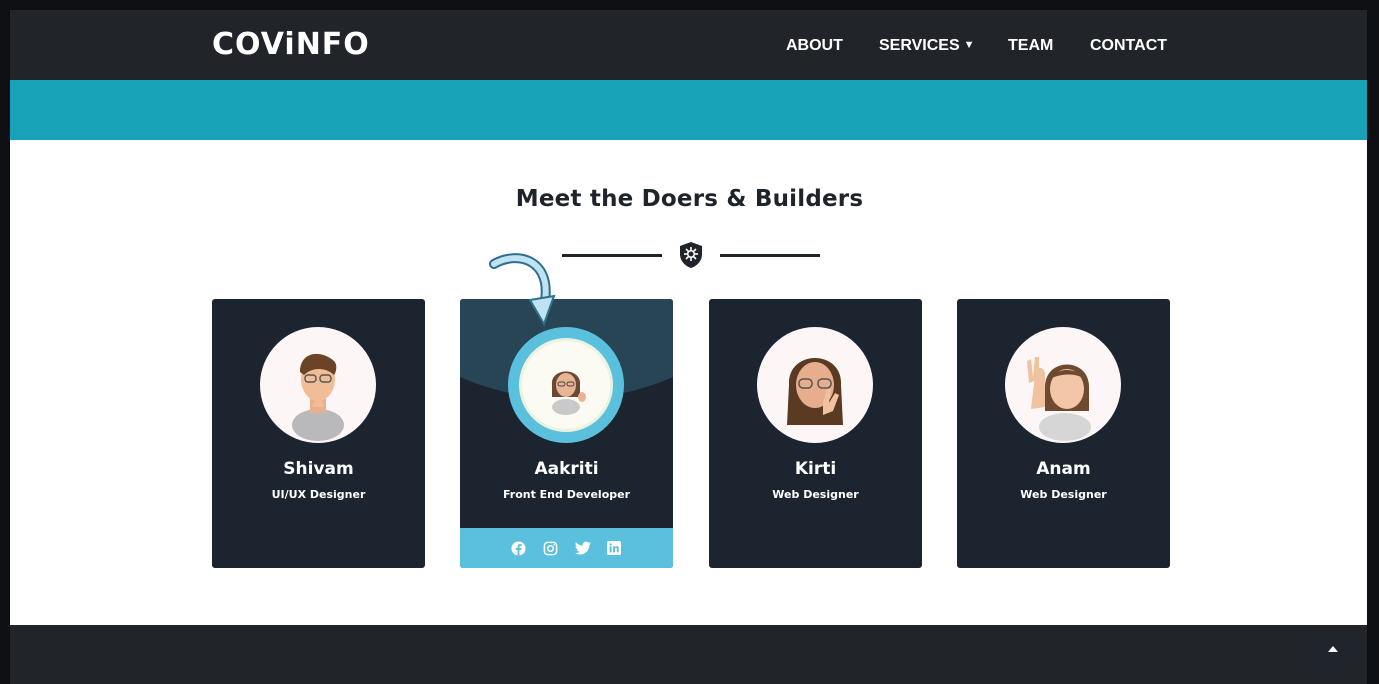 This screenshot has height=684, width=1379. Describe the element at coordinates (1030, 46) in the screenshot. I see `nav-team: TEAM` at that location.